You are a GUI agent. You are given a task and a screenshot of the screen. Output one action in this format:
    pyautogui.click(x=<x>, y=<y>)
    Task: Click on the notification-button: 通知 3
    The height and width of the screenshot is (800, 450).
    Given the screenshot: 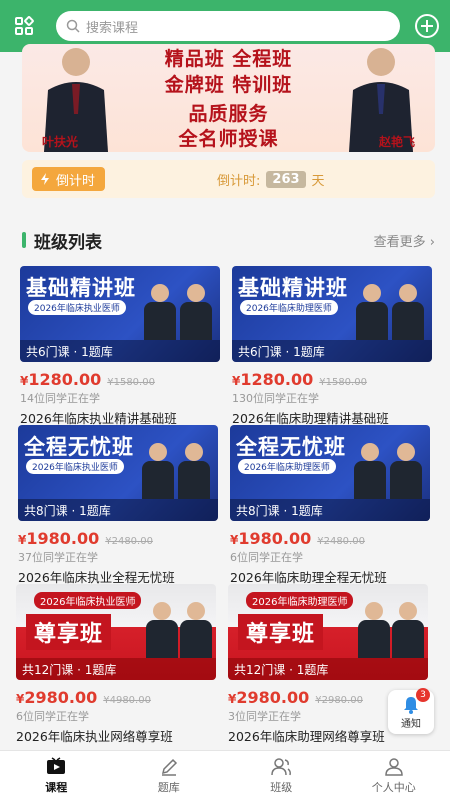 What is the action you would take?
    pyautogui.click(x=411, y=711)
    